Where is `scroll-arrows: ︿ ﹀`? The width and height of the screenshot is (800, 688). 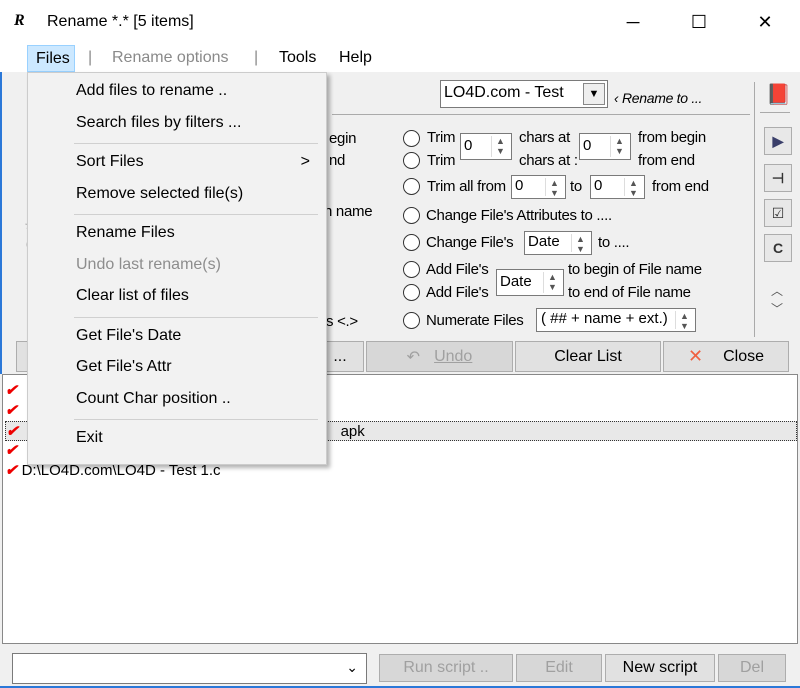
scroll-arrows: ︿ ﹀ is located at coordinates (777, 300).